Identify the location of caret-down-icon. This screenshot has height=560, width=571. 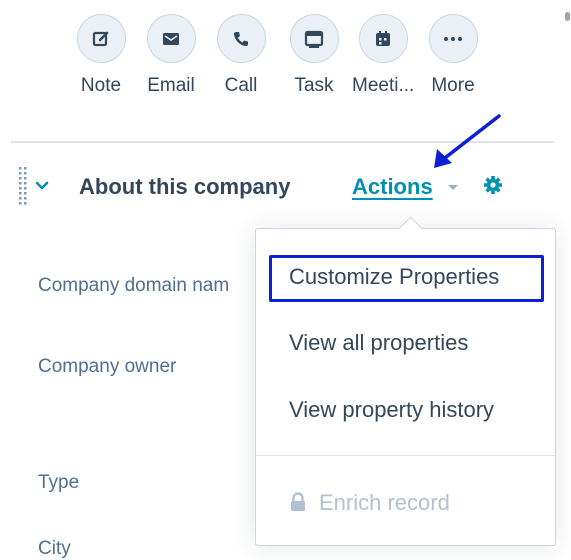
(453, 187).